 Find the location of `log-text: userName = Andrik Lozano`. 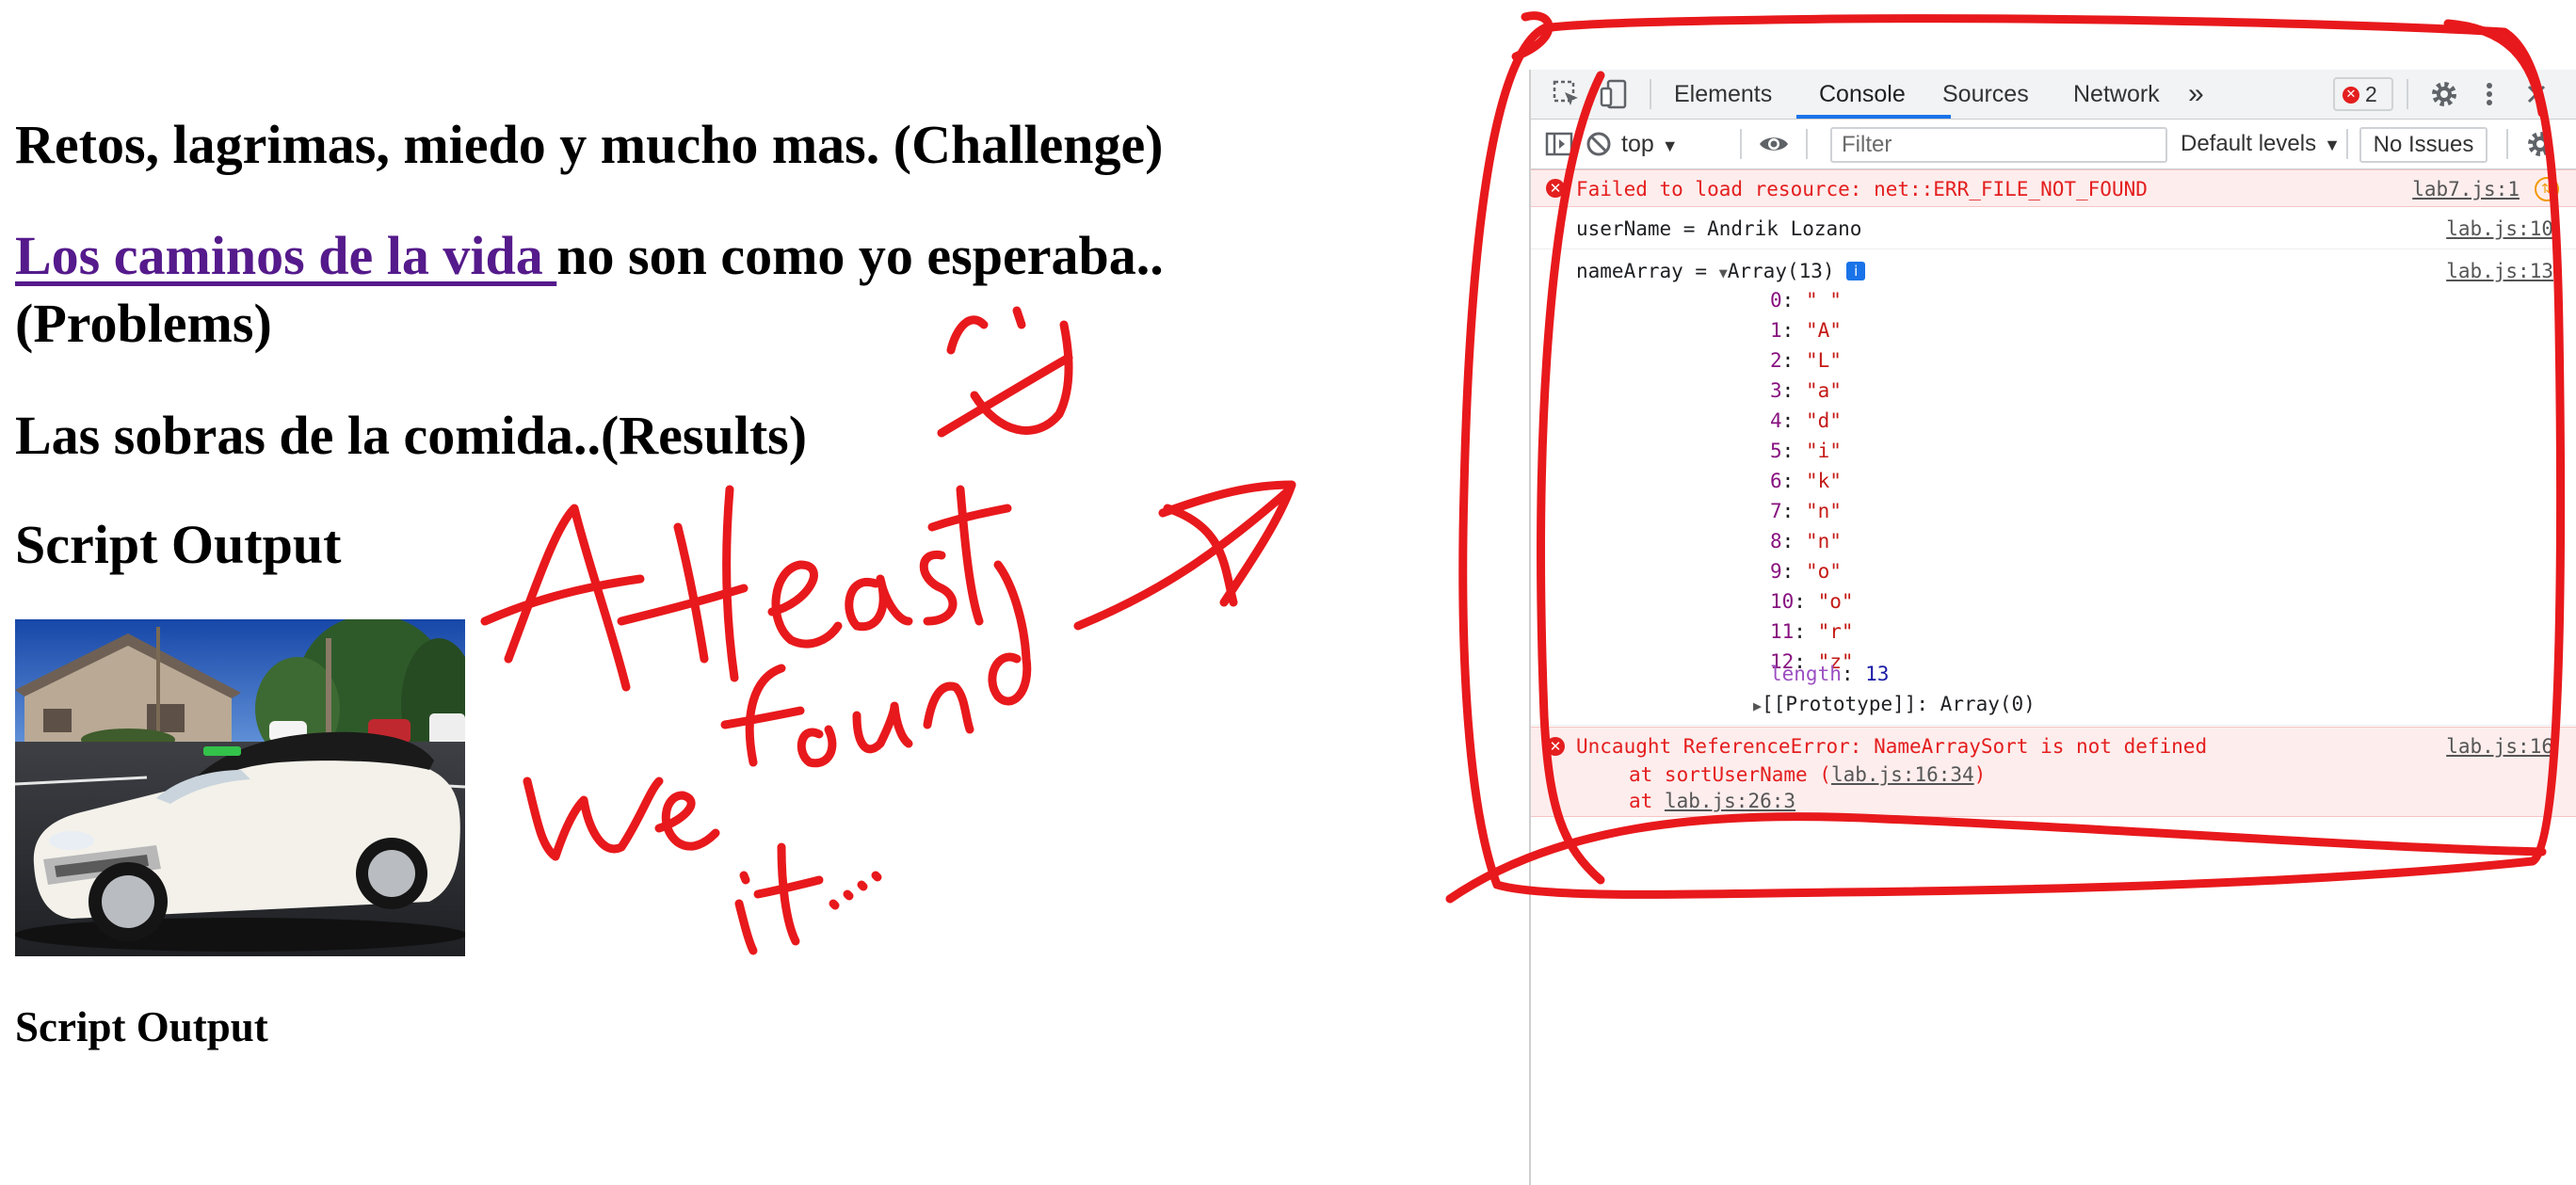

log-text: userName = Andrik Lozano is located at coordinates (1719, 228).